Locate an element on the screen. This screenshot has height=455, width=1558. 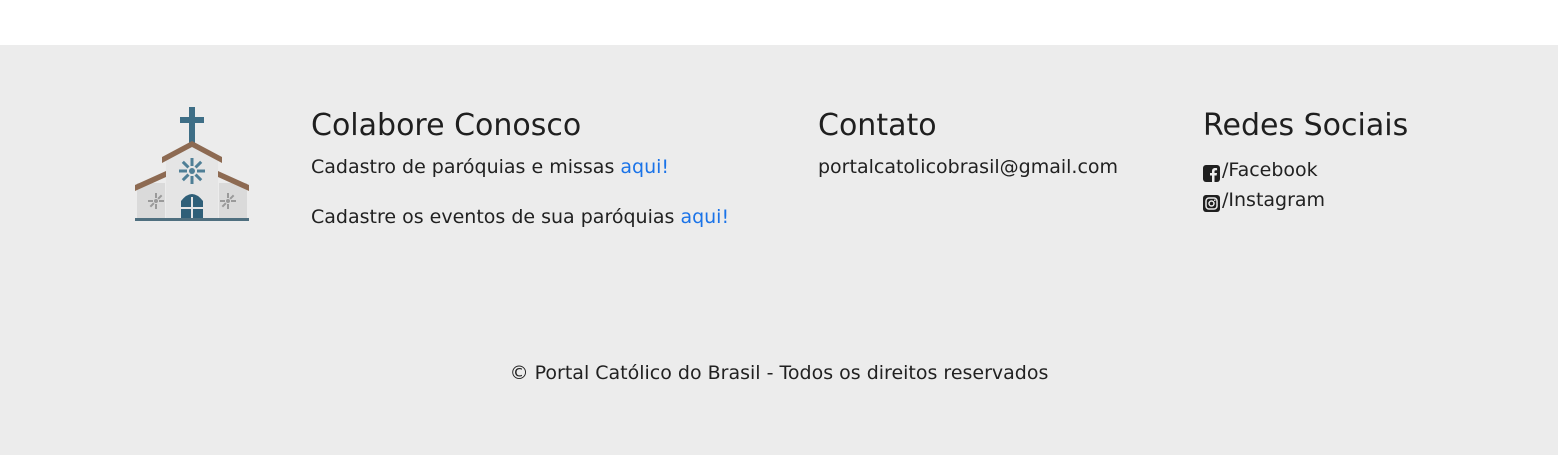
cadastro-eventos-link: aqui! is located at coordinates (704, 217).